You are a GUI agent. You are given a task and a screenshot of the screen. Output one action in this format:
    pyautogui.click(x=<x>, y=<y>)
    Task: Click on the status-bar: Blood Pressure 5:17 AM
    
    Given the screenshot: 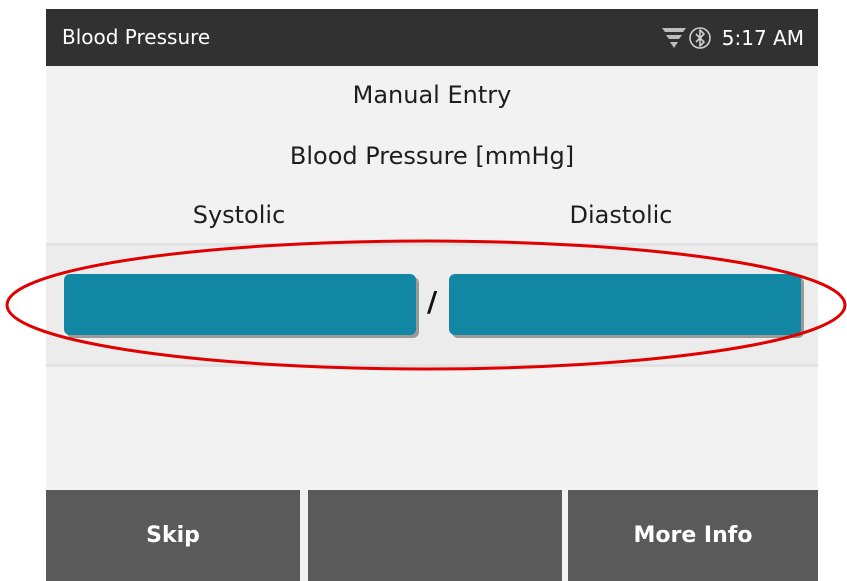 What is the action you would take?
    pyautogui.click(x=432, y=37)
    